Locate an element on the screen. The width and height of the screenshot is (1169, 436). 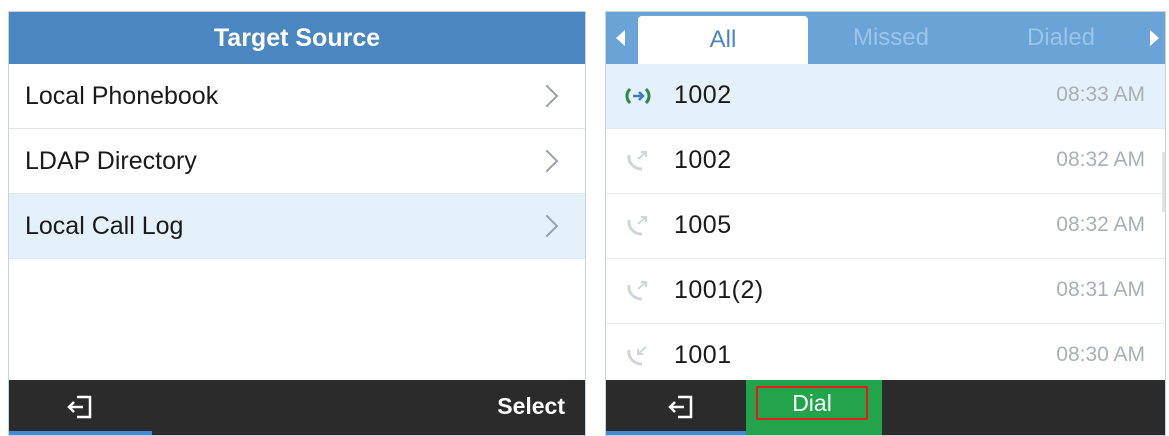
tab-bar: All Missed Dialed is located at coordinates (885, 38).